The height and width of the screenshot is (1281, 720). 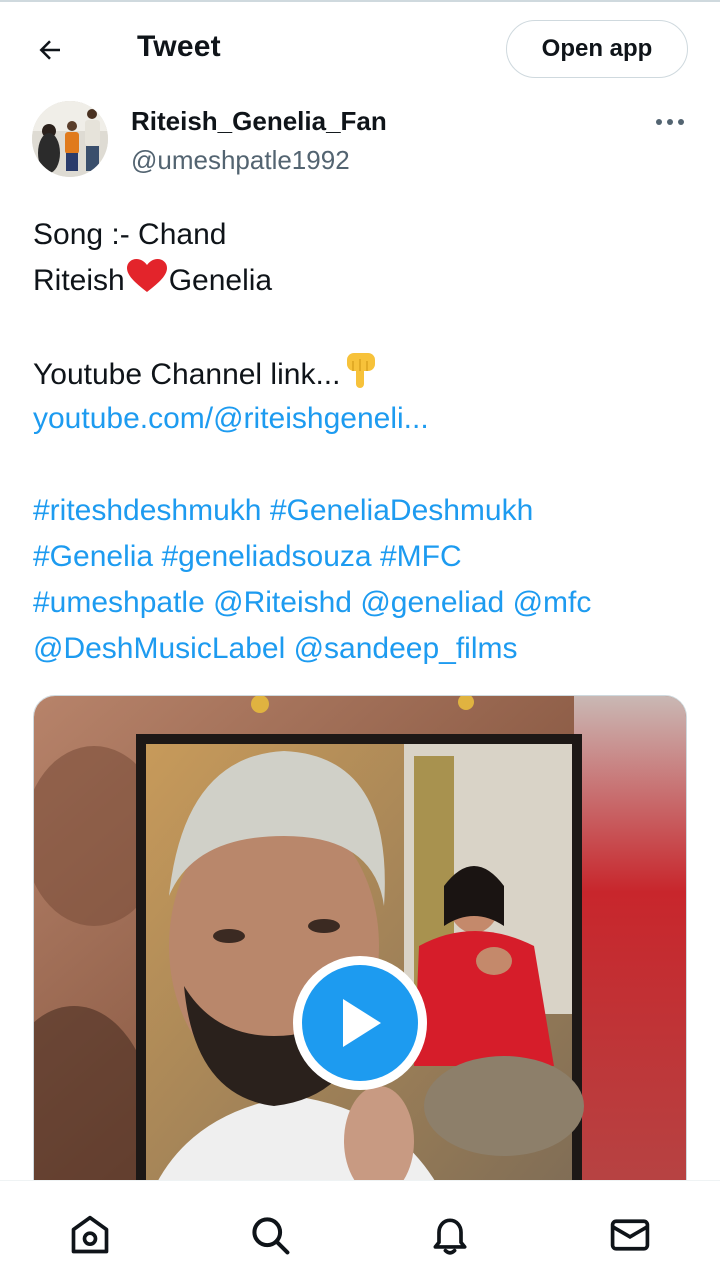 I want to click on more-horizontal-icon, so click(x=670, y=122).